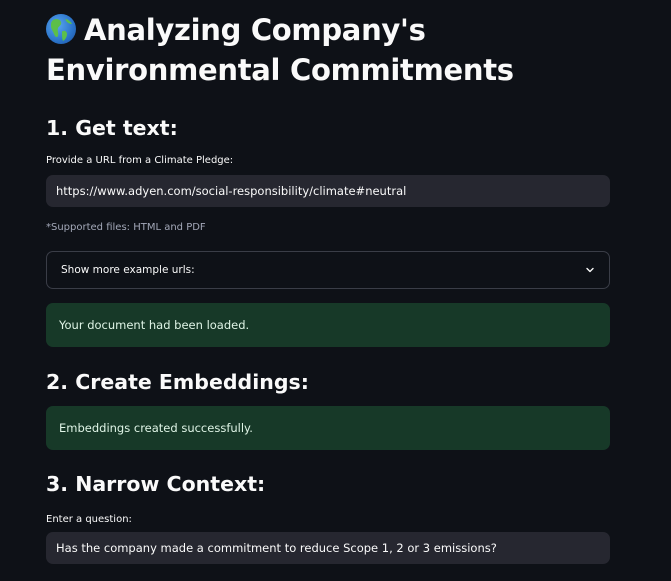 The height and width of the screenshot is (581, 671). I want to click on step2-heading: 2. Create Embeddings:, so click(177, 382).